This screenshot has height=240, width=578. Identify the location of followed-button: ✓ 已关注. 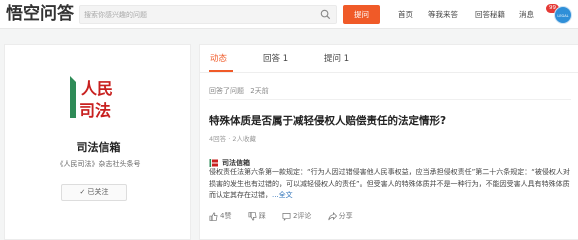
(94, 192).